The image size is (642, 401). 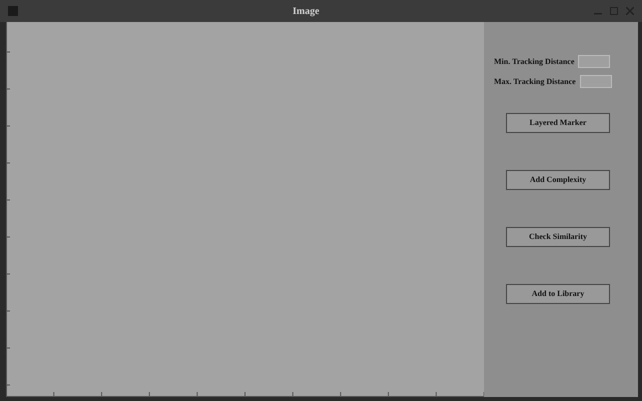 I want to click on app-icon, so click(x=13, y=11).